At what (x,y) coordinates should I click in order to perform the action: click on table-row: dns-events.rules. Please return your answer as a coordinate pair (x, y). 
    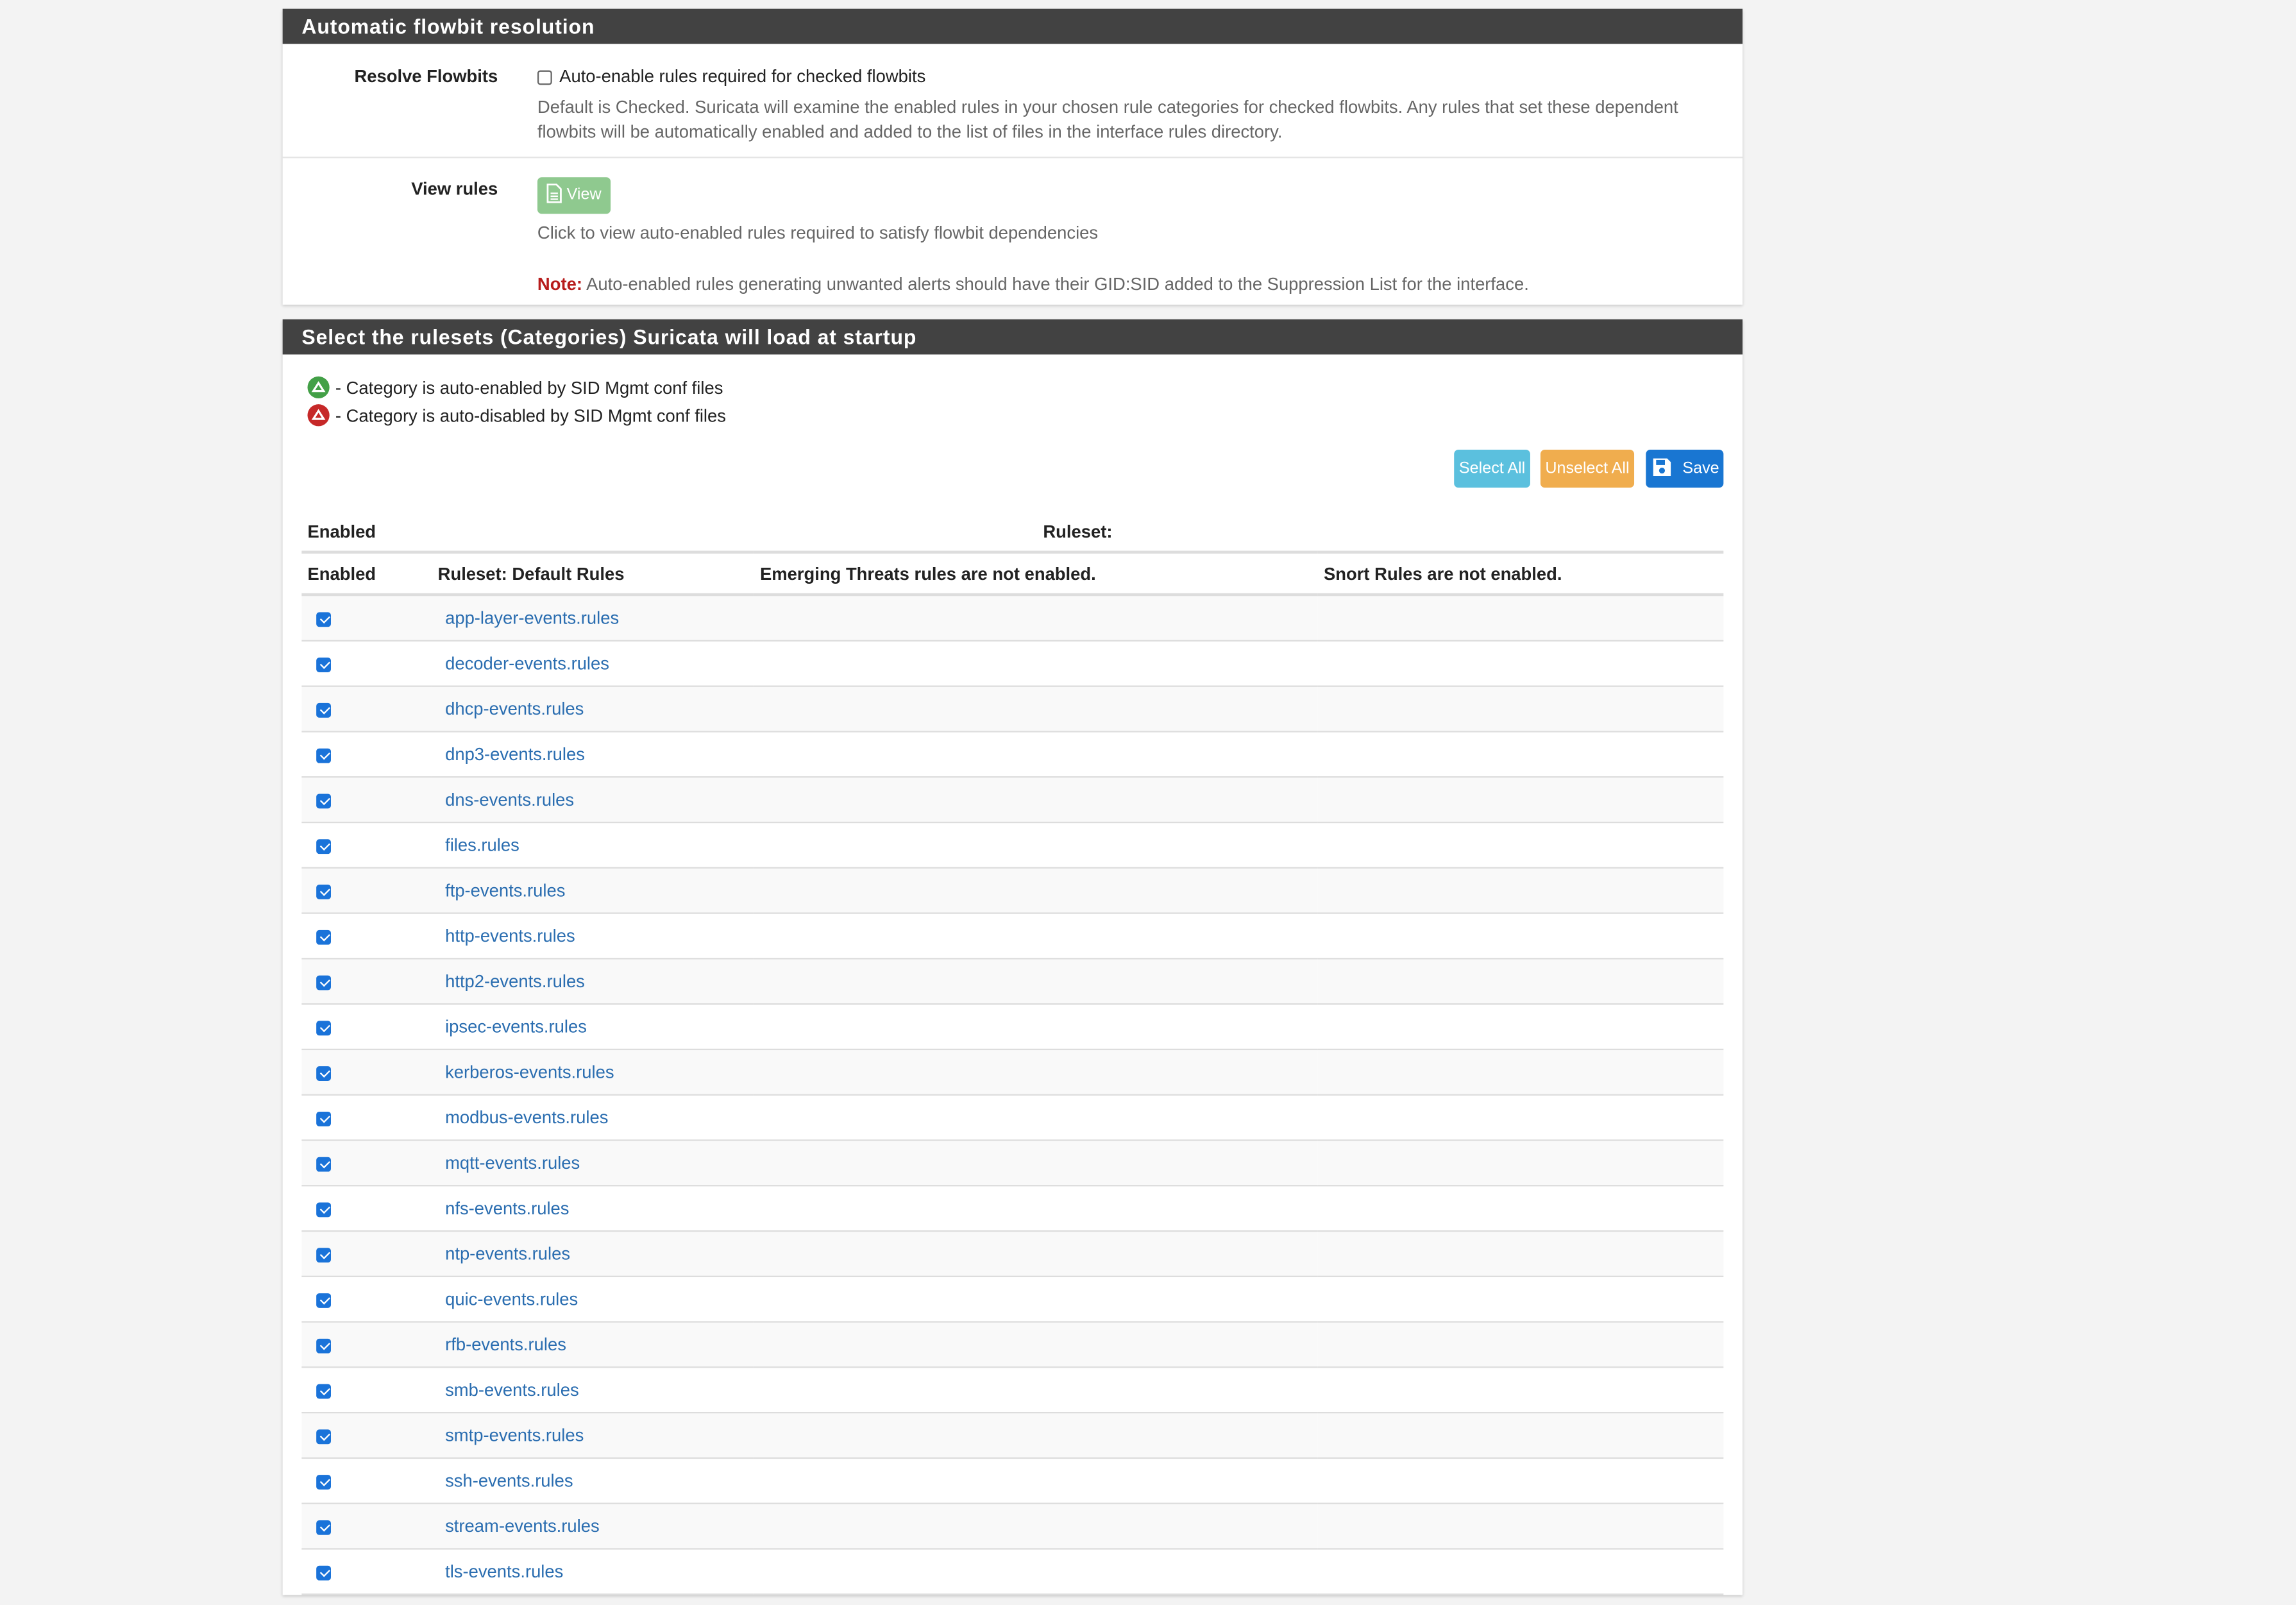
    Looking at the image, I should click on (1012, 800).